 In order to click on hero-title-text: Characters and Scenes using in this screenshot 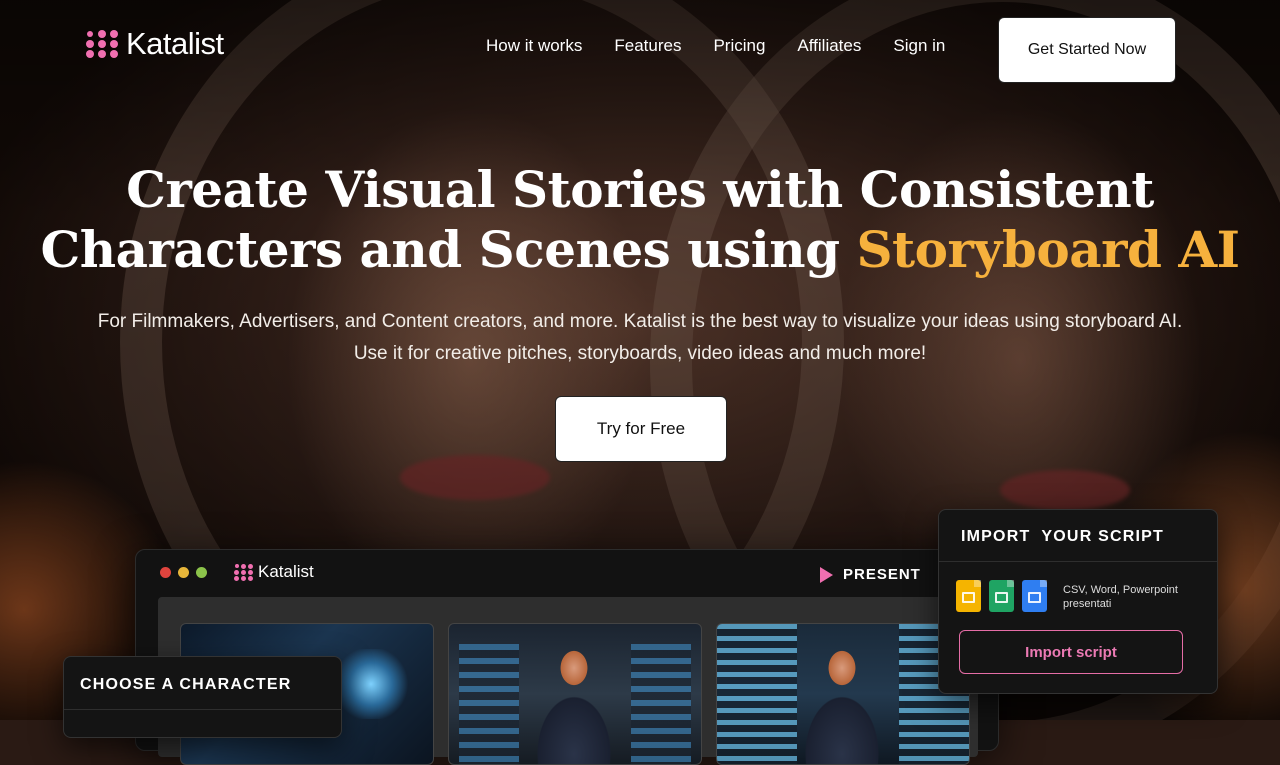, I will do `click(448, 249)`.